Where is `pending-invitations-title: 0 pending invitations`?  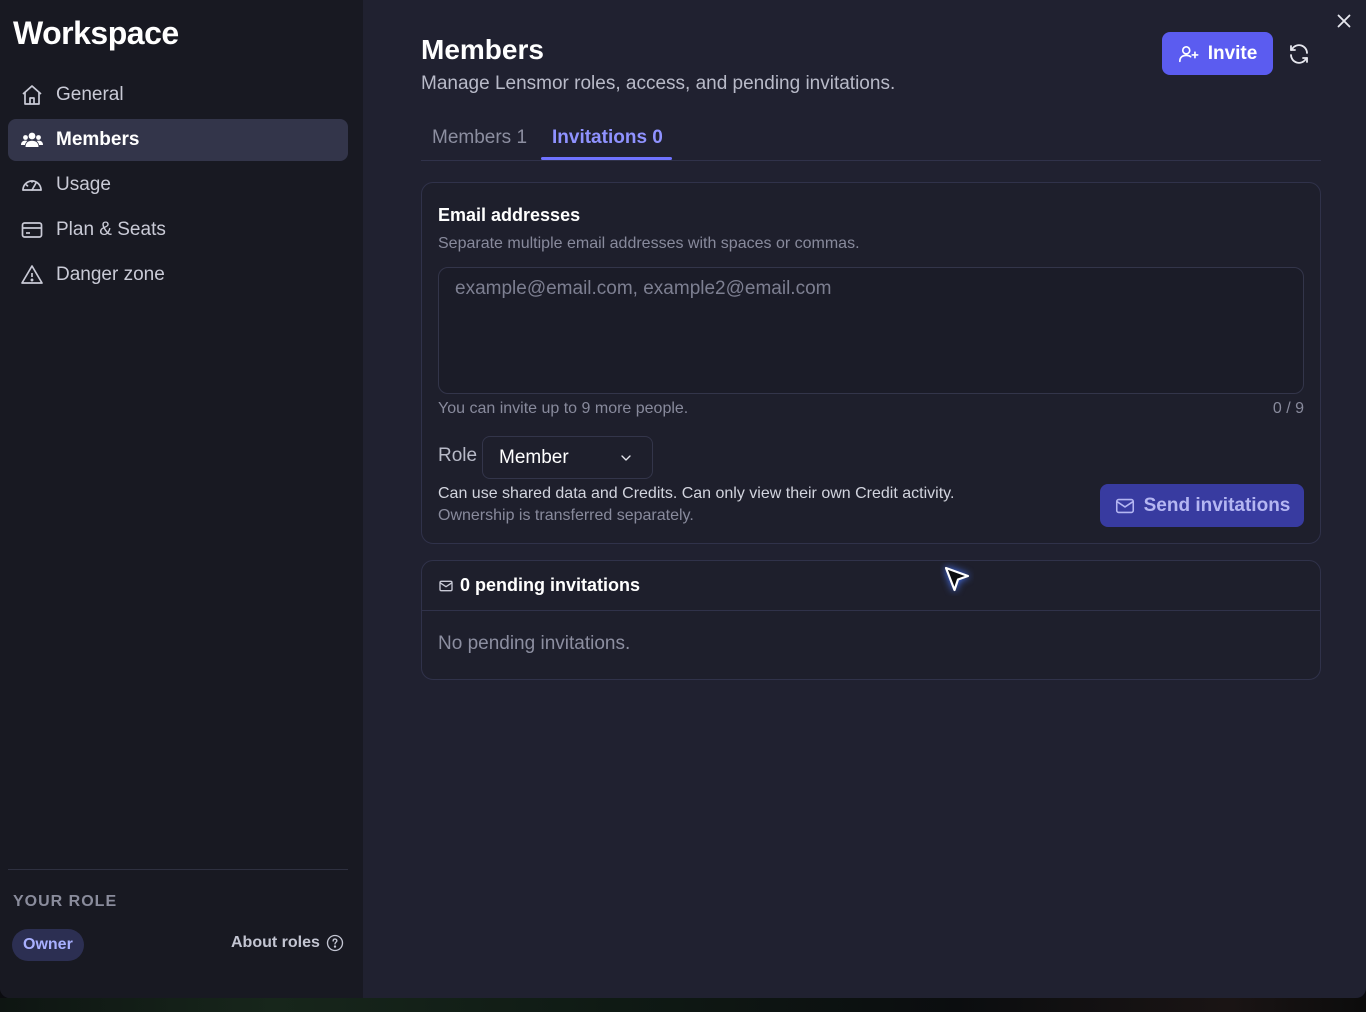 pending-invitations-title: 0 pending invitations is located at coordinates (550, 585).